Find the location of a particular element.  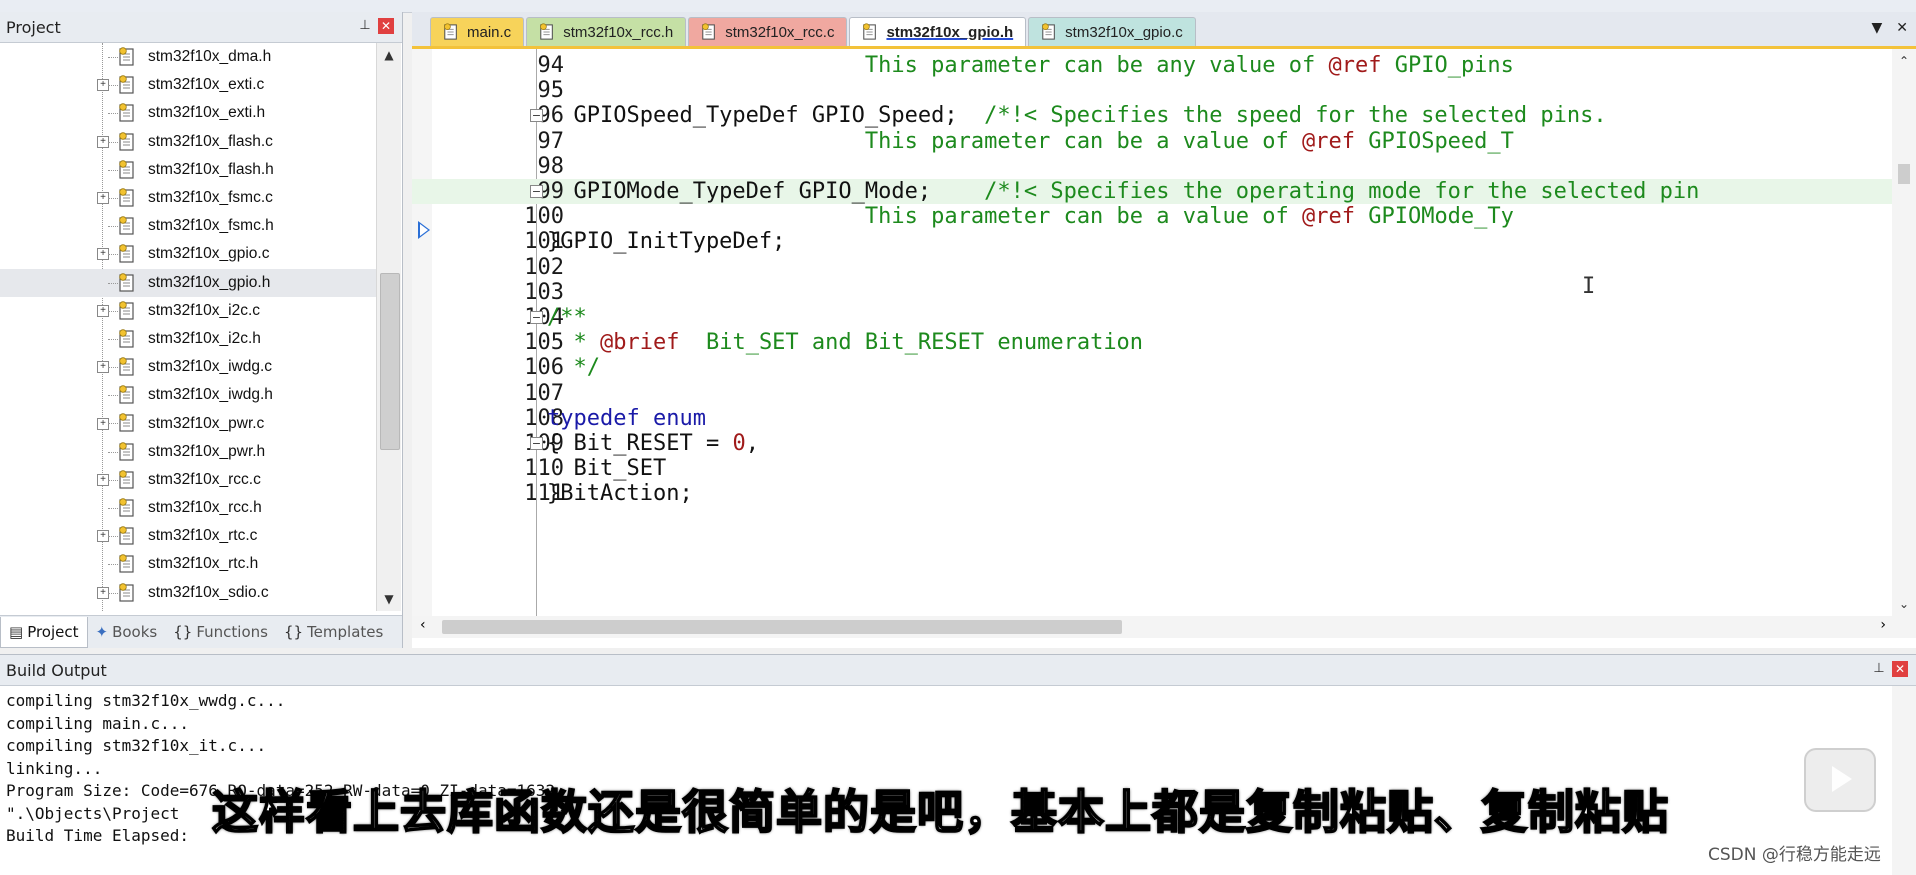

project-tree-scrollbar: ▲ ▼ is located at coordinates (388, 327).